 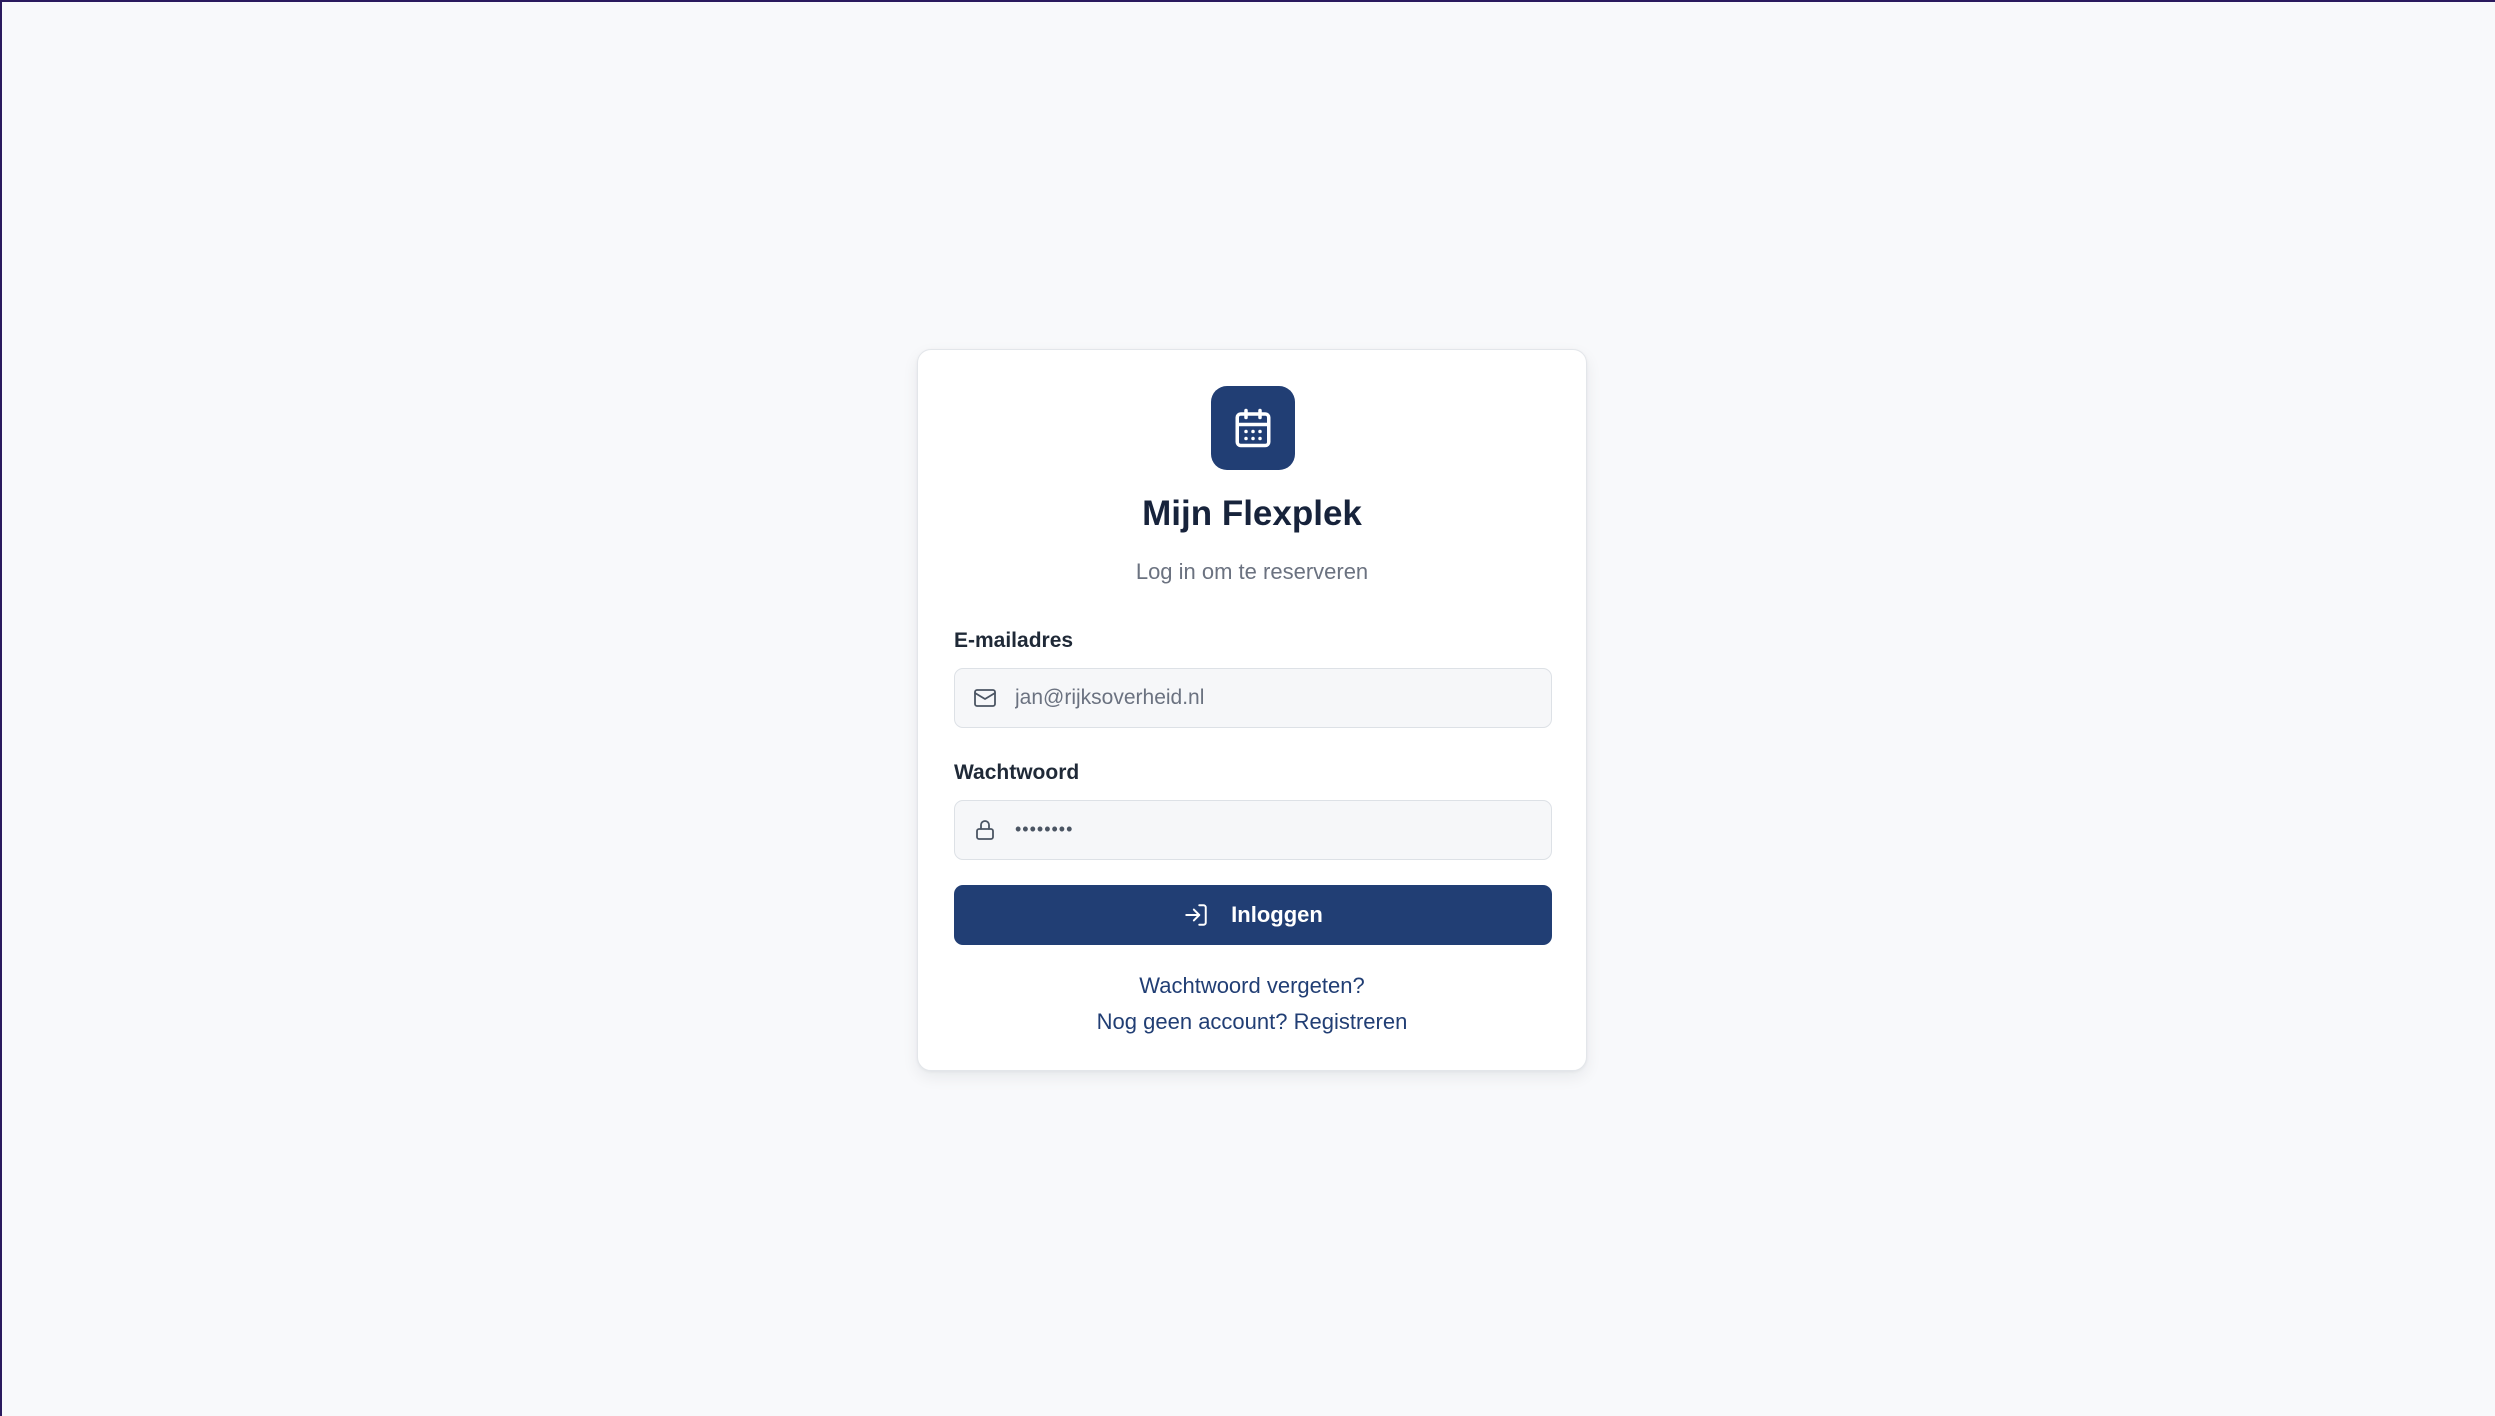 I want to click on password-input, so click(x=1275, y=829).